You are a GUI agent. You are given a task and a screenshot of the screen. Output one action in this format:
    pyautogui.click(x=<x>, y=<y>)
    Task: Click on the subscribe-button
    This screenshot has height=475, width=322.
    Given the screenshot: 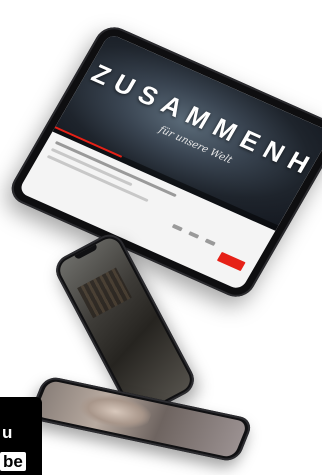 What is the action you would take?
    pyautogui.click(x=231, y=261)
    